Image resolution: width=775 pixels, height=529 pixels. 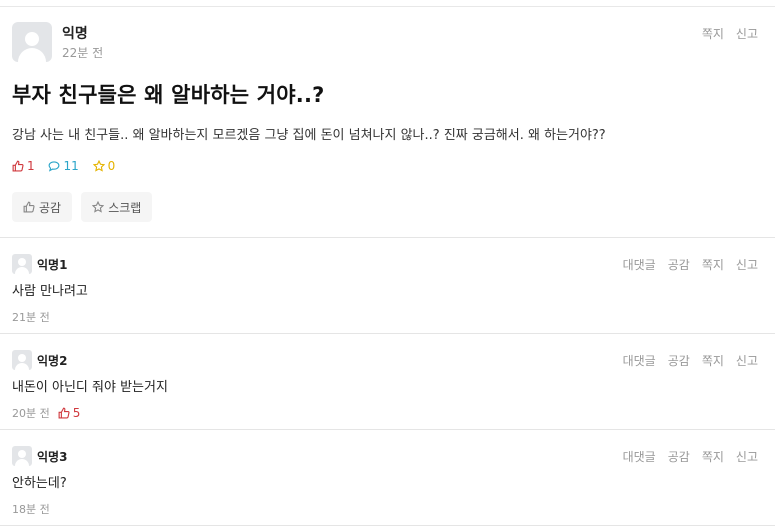 I want to click on comment-time: 21분 전, so click(x=31, y=317).